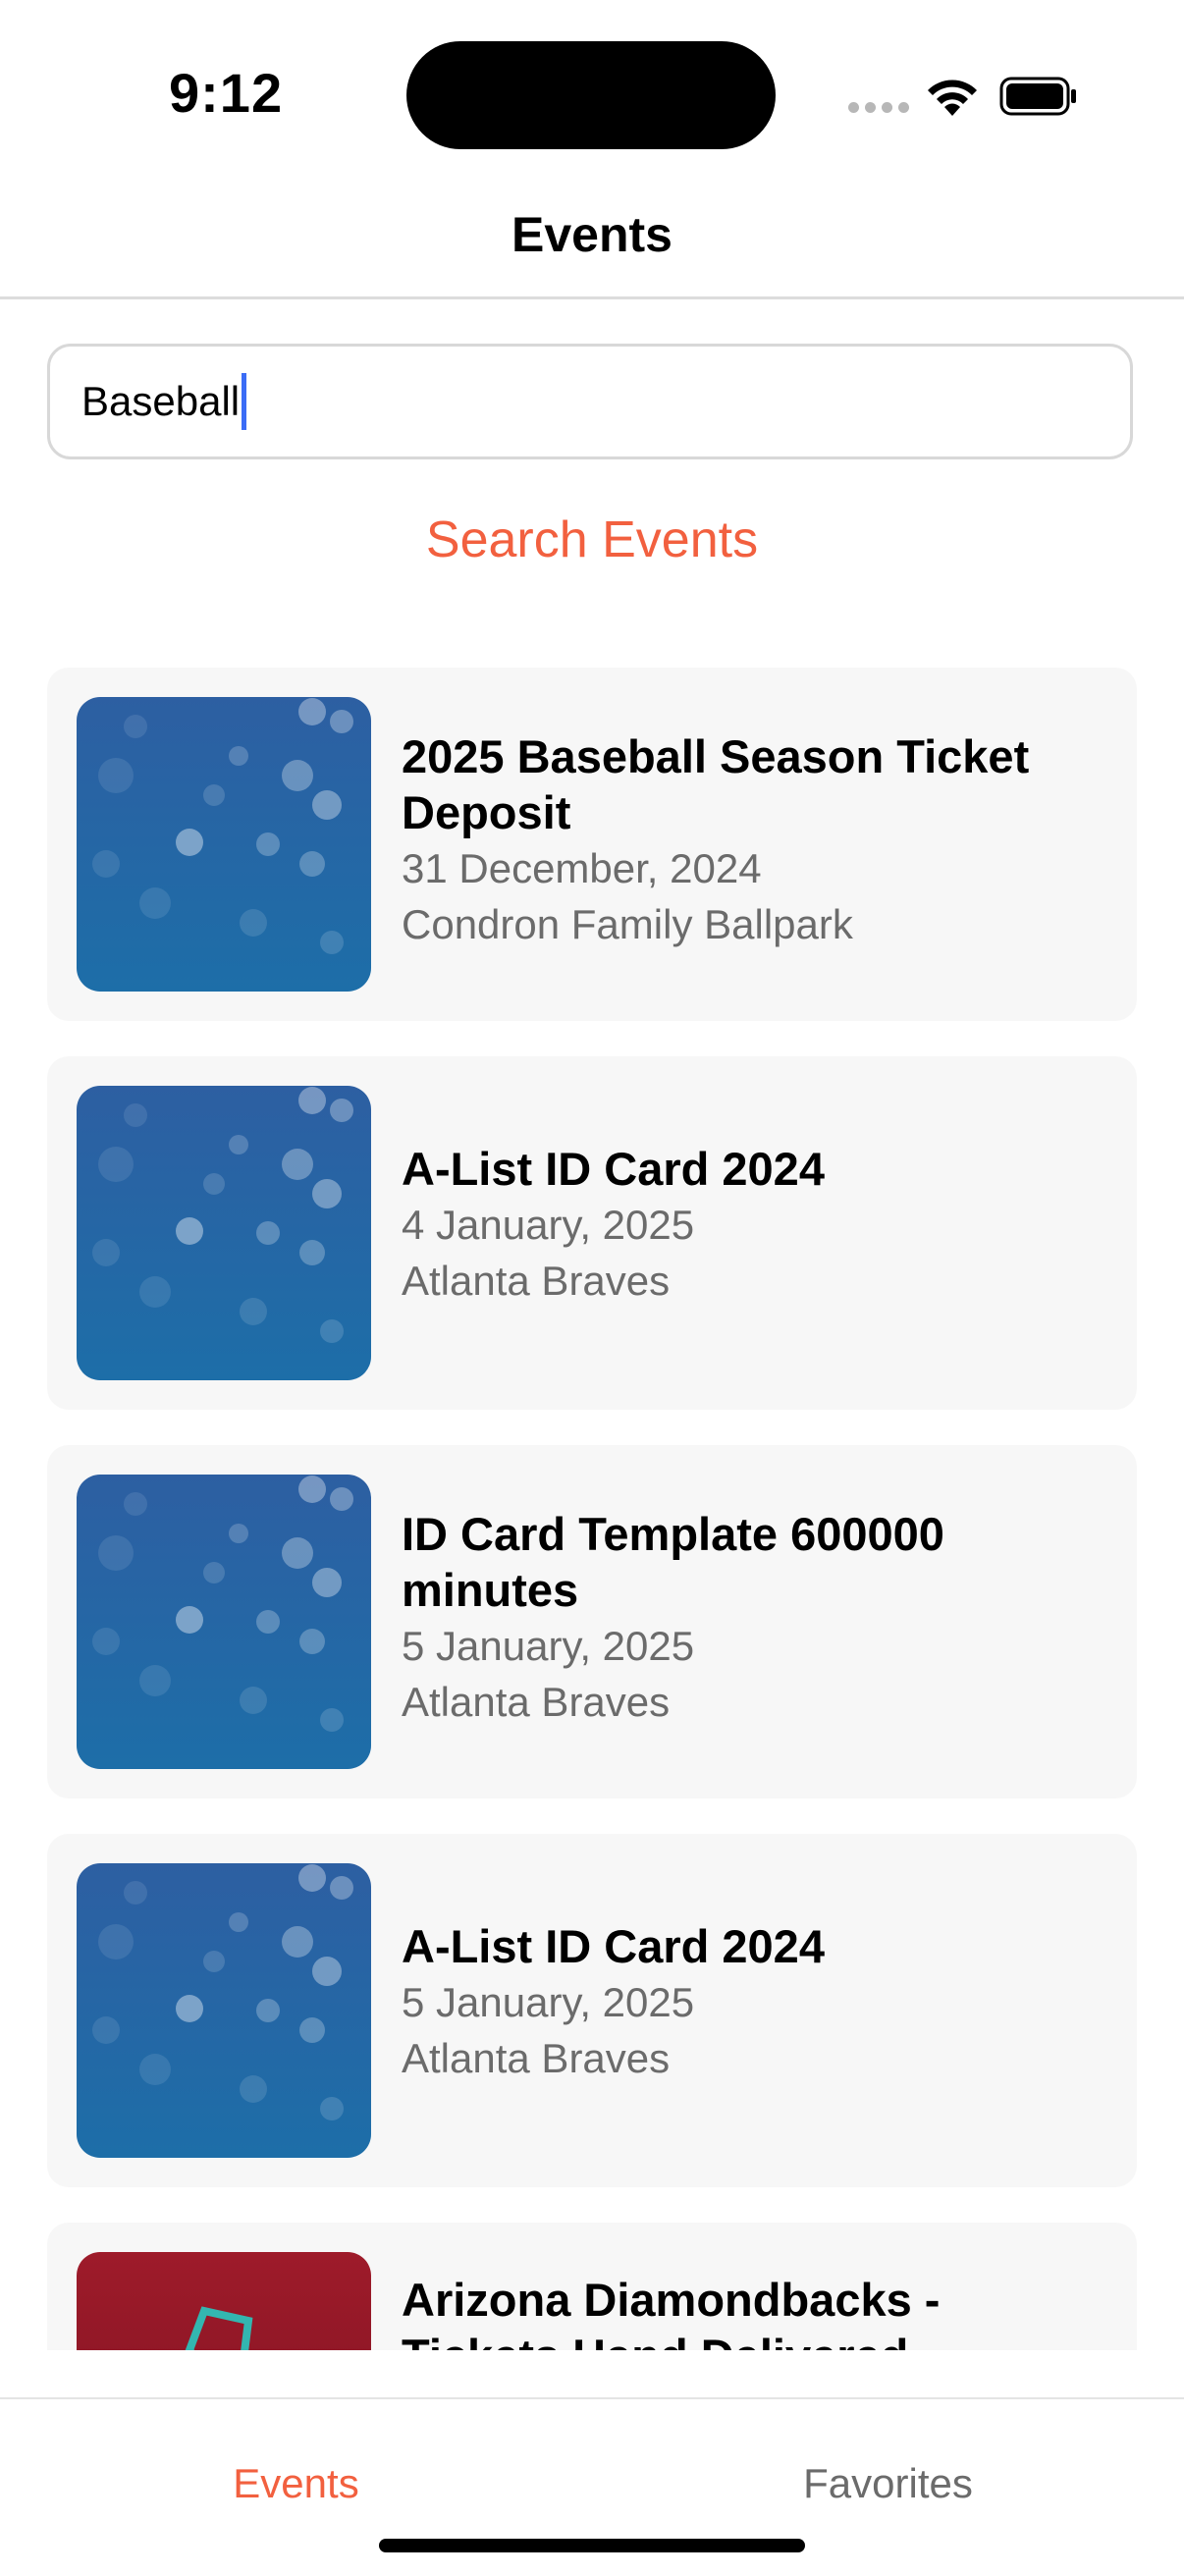 The height and width of the screenshot is (2576, 1184). What do you see at coordinates (590, 401) in the screenshot?
I see `search-input: Baseball` at bounding box center [590, 401].